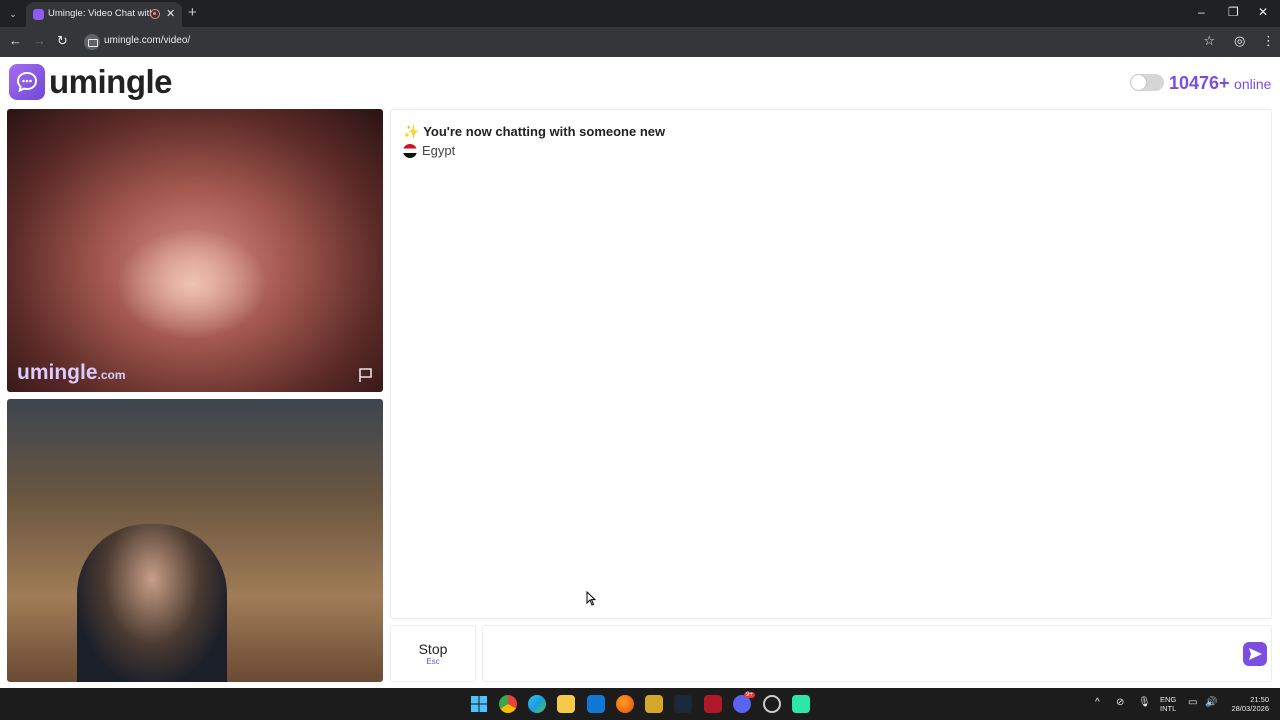  I want to click on stranger-video: umingle.com, so click(195, 250).